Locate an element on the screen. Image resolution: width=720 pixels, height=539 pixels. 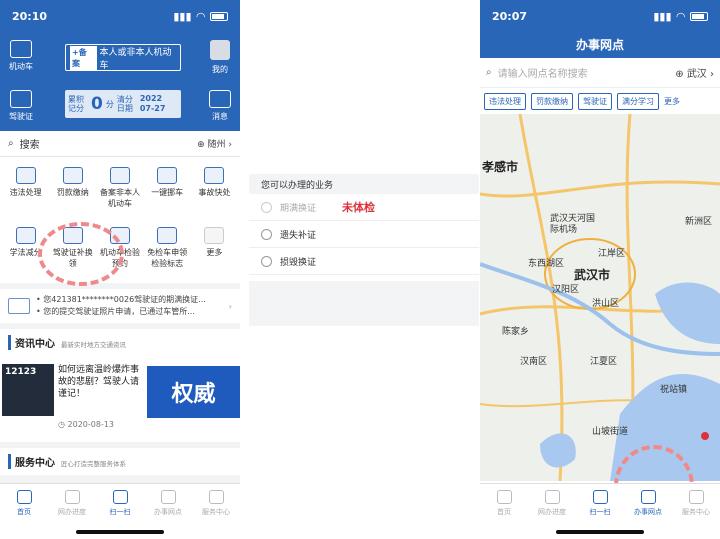
chip-violation: 违法处理 is located at coordinates (505, 101).